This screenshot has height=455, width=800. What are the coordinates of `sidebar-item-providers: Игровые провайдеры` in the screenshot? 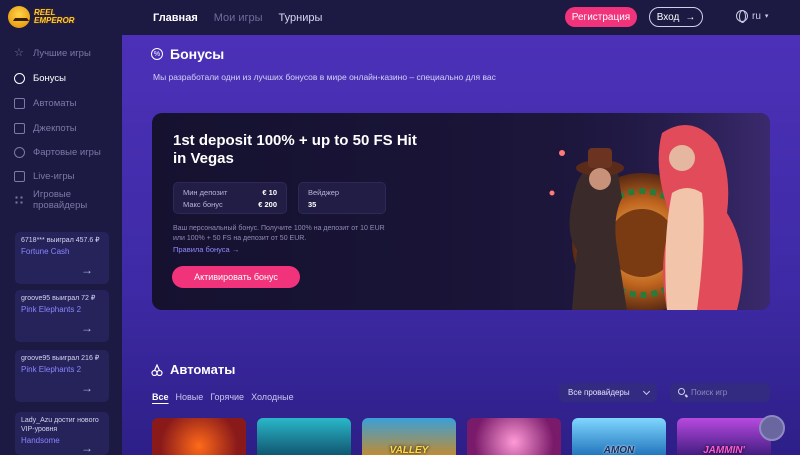 It's located at (68, 200).